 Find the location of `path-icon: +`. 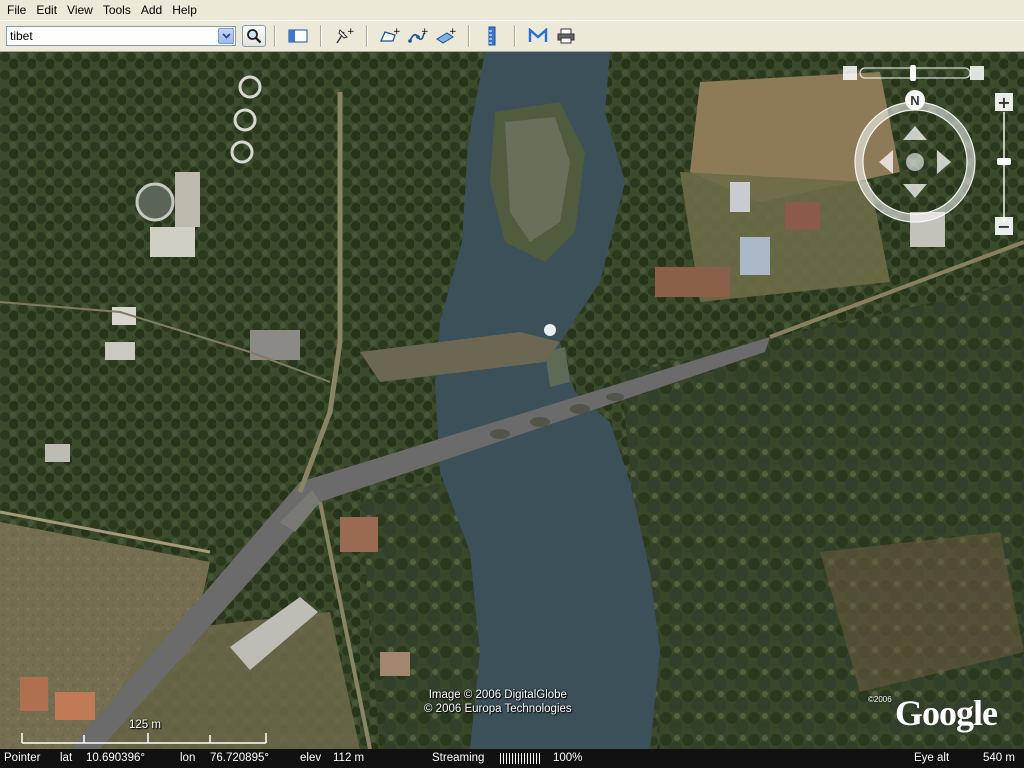

path-icon: + is located at coordinates (418, 35).